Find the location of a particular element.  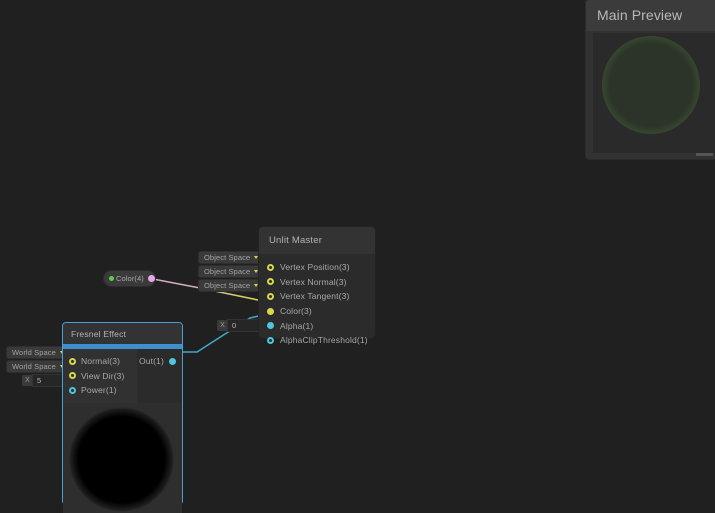

port-vertex-position: Vertex Position(3) is located at coordinates (317, 267).